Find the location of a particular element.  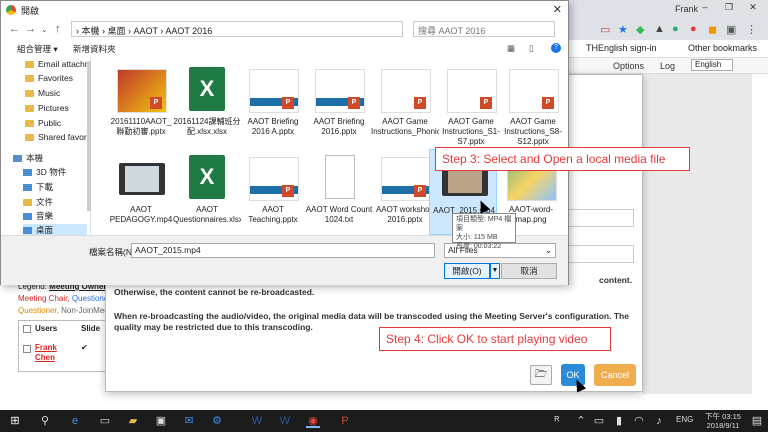

chrome-taskbar-icon: ◉ is located at coordinates (313, 421).